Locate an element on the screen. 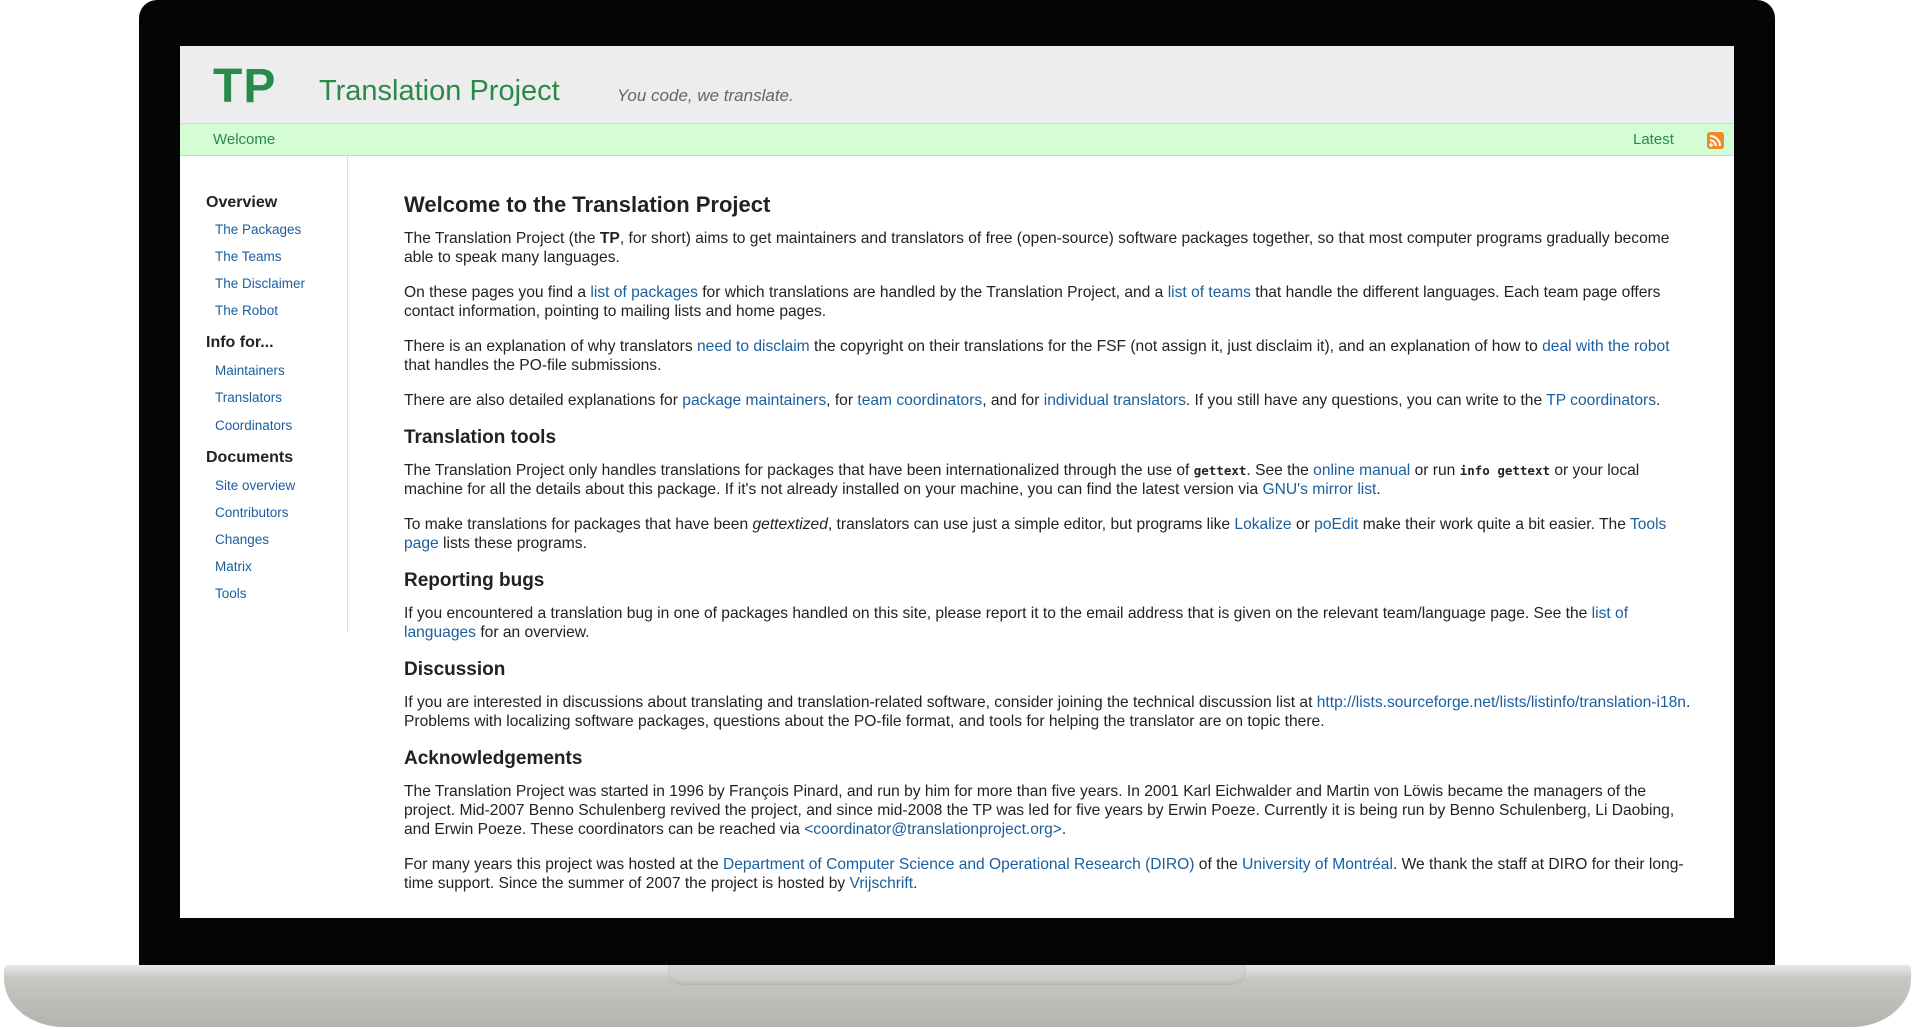  online-manual-link: online manual is located at coordinates (1361, 470).